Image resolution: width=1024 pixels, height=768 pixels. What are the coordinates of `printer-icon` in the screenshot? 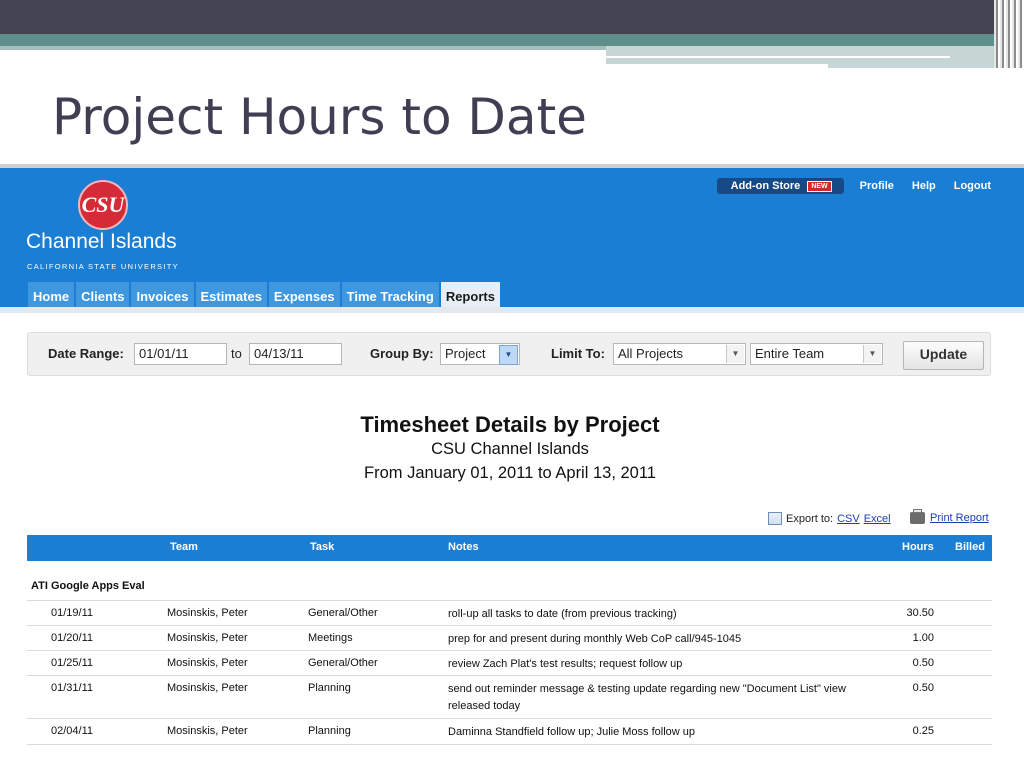 It's located at (917, 516).